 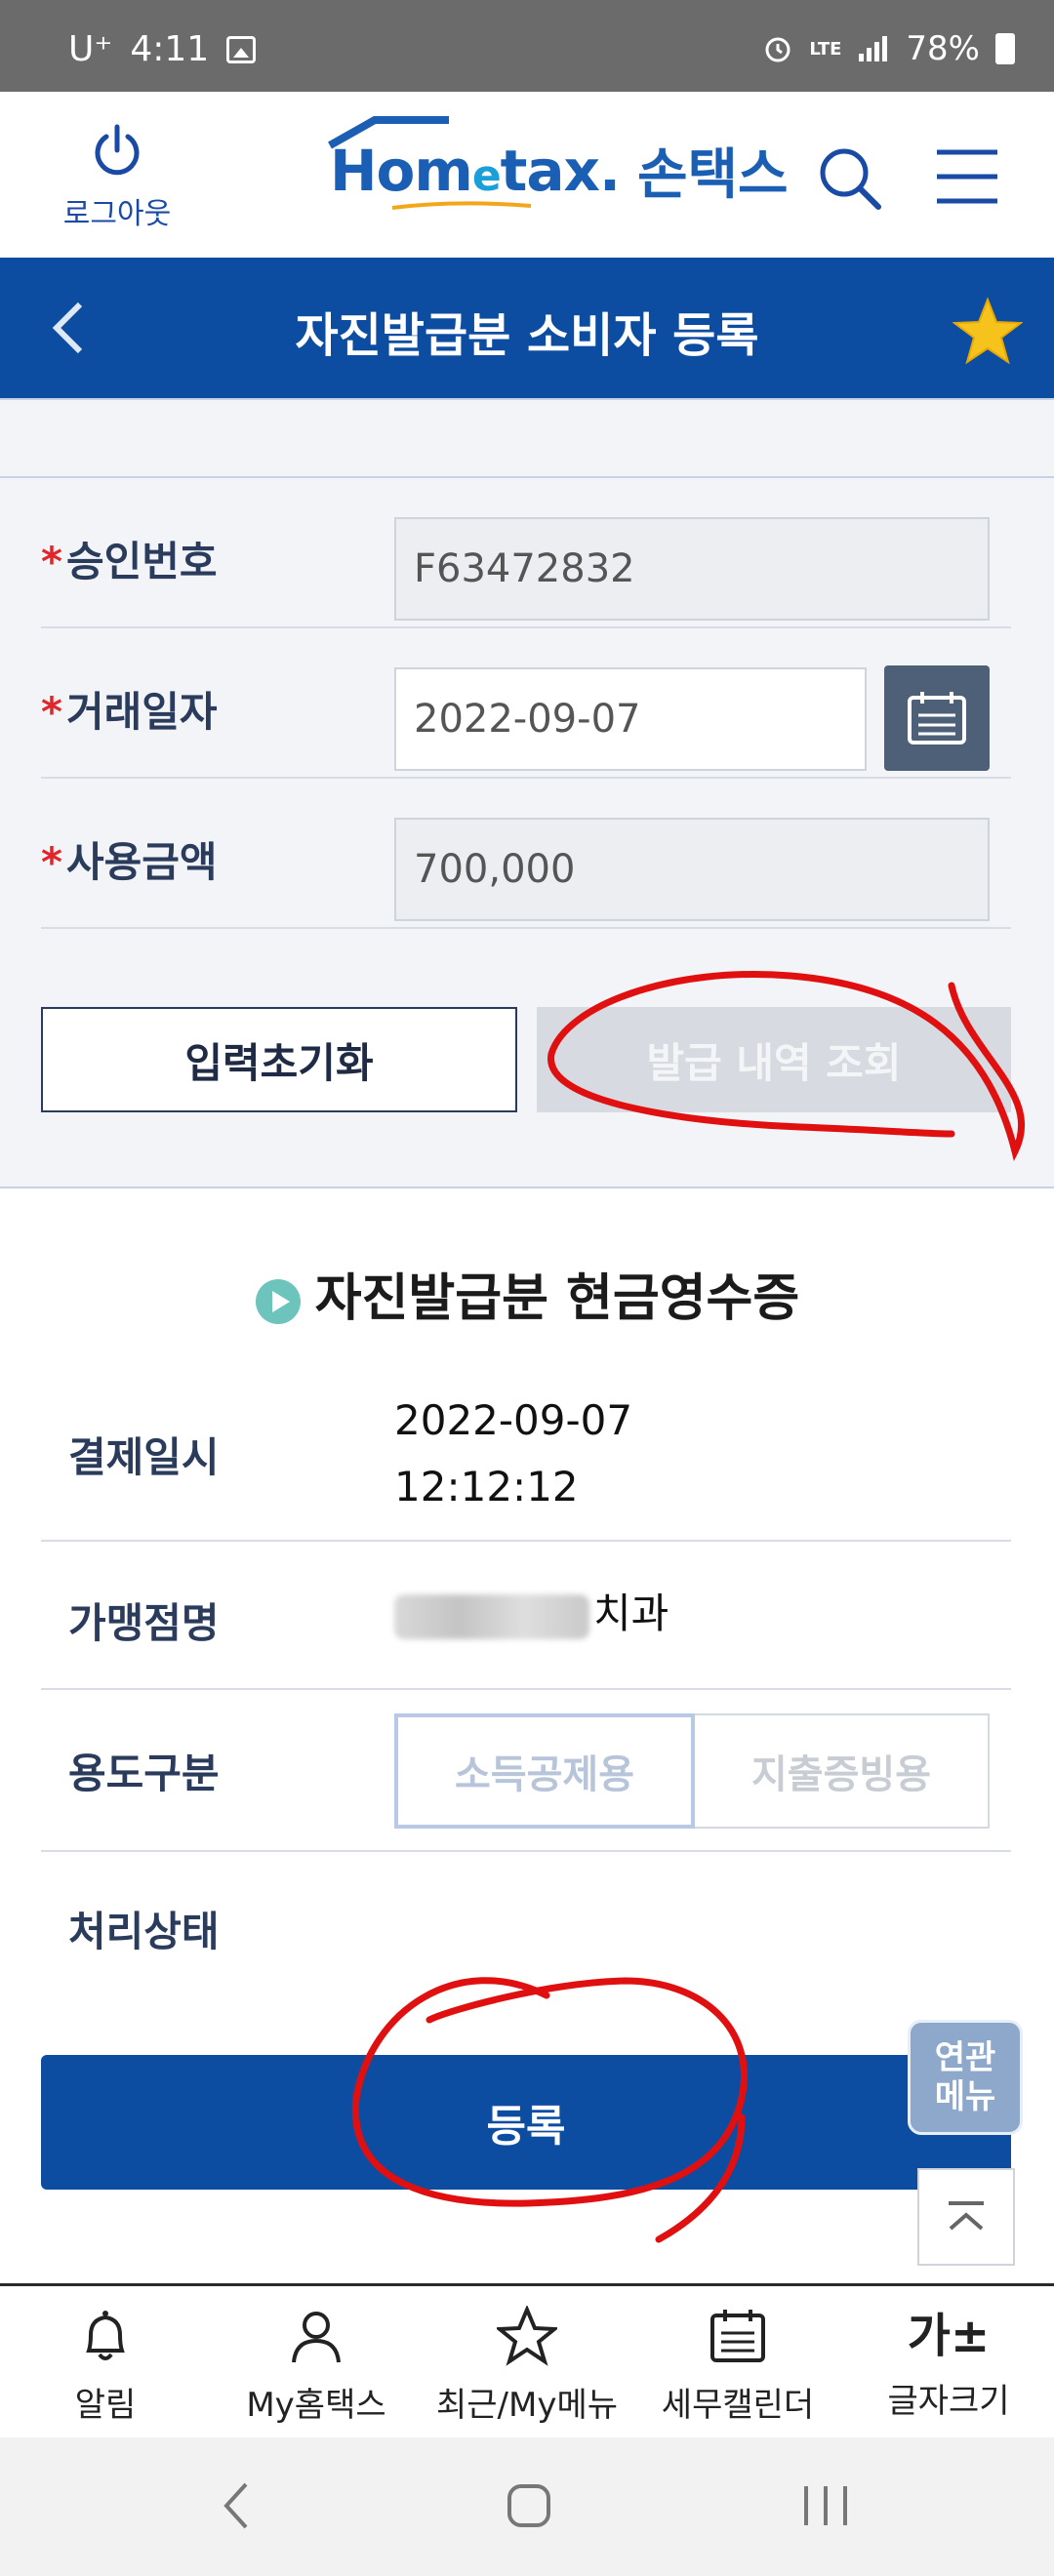 What do you see at coordinates (316, 2405) in the screenshot?
I see `nav-label-my-hometax: My홈택스` at bounding box center [316, 2405].